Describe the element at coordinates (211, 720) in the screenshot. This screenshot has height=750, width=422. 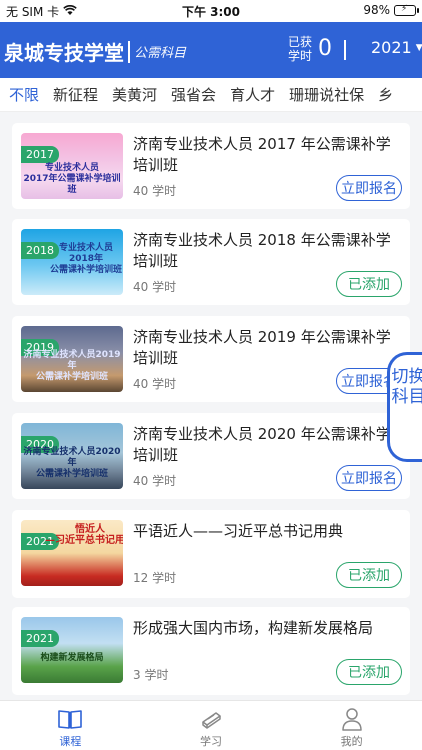
I see `books-stack-icon` at that location.